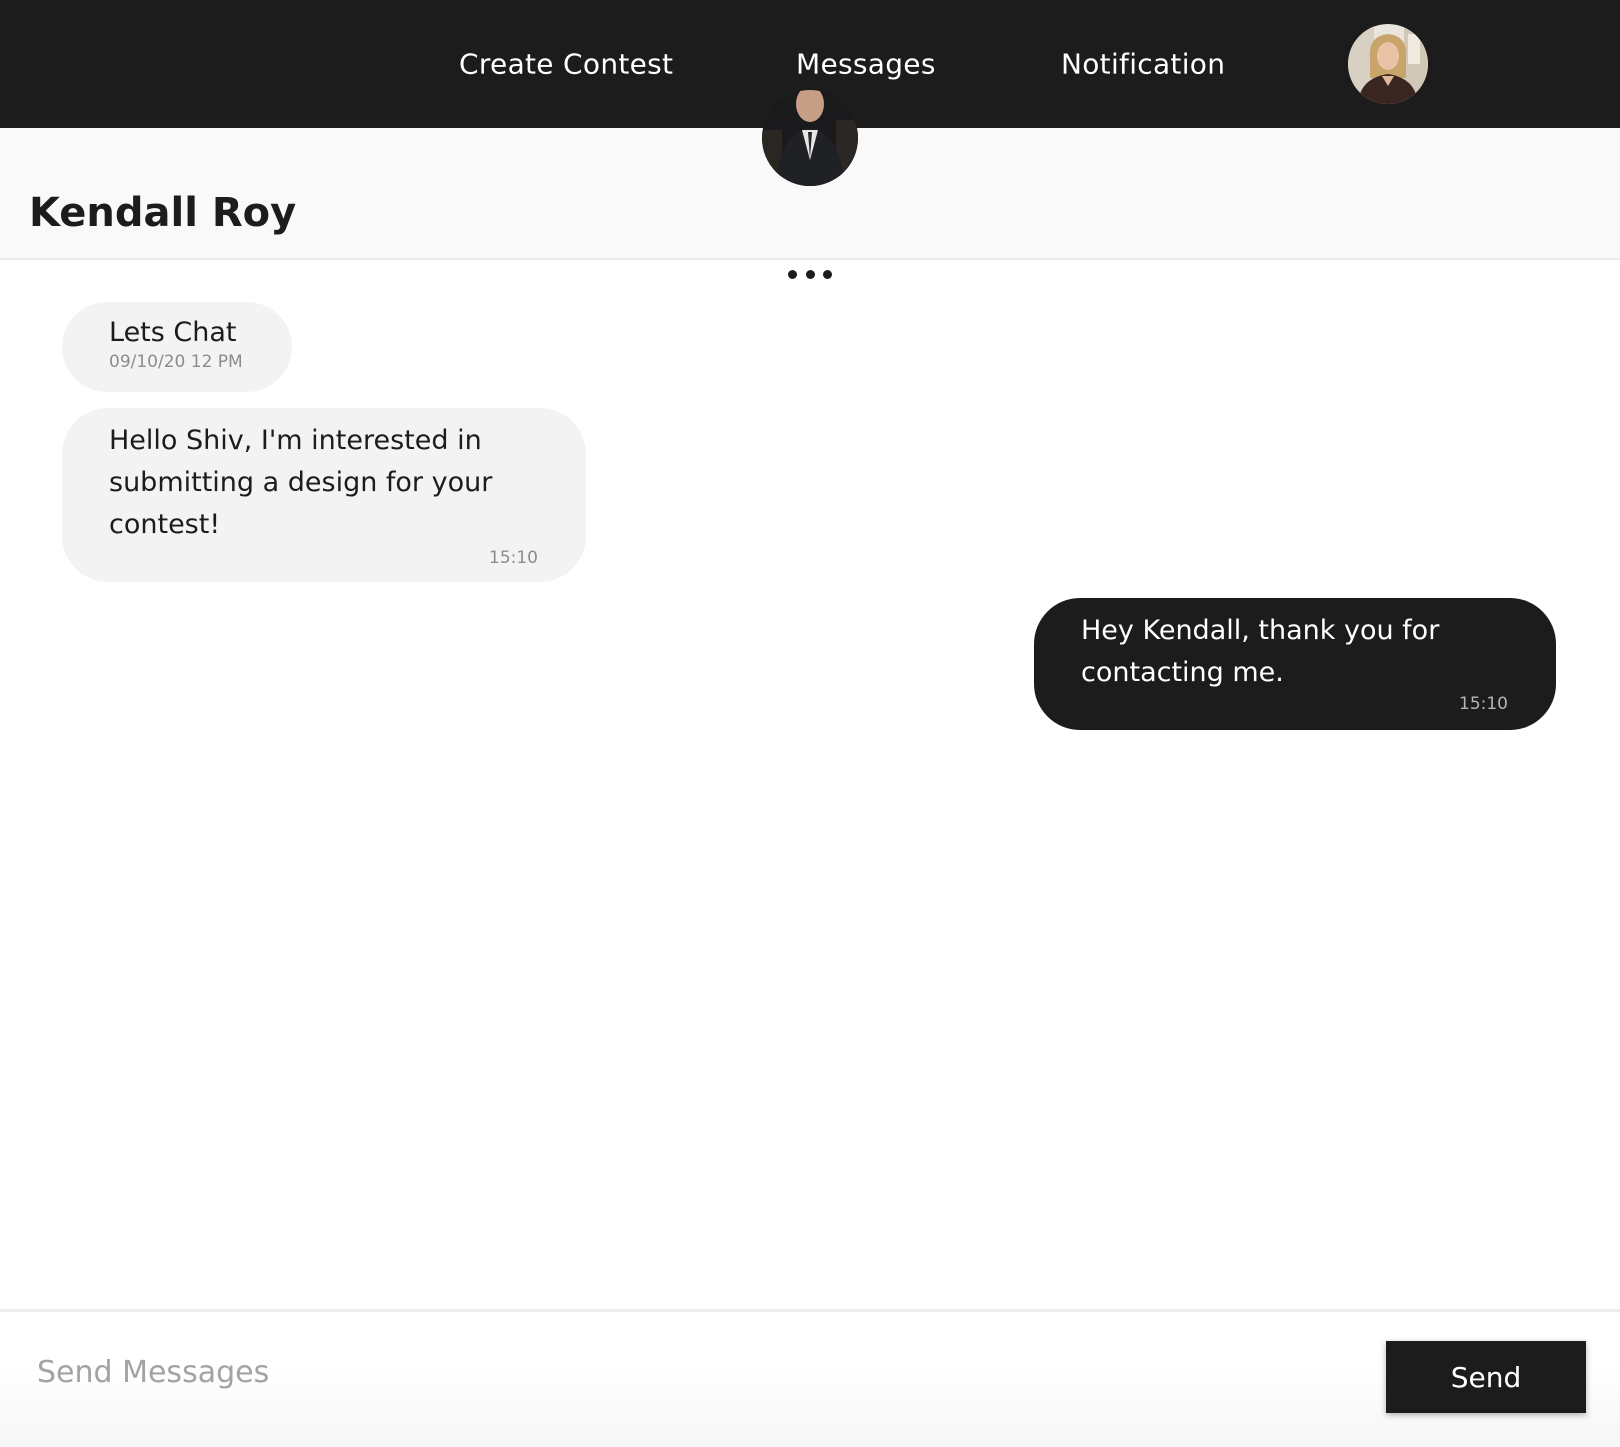 This screenshot has width=1620, height=1447. Describe the element at coordinates (173, 332) in the screenshot. I see `message-text: Lets Chat` at that location.